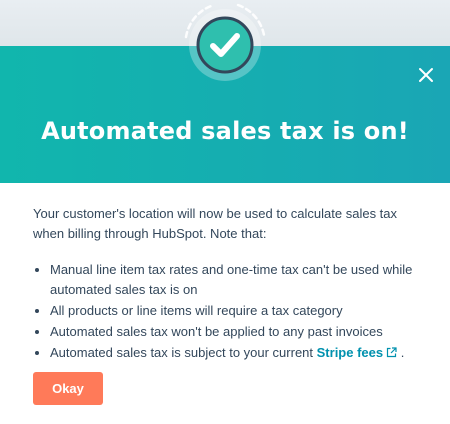 The height and width of the screenshot is (424, 450). I want to click on close-button, so click(426, 75).